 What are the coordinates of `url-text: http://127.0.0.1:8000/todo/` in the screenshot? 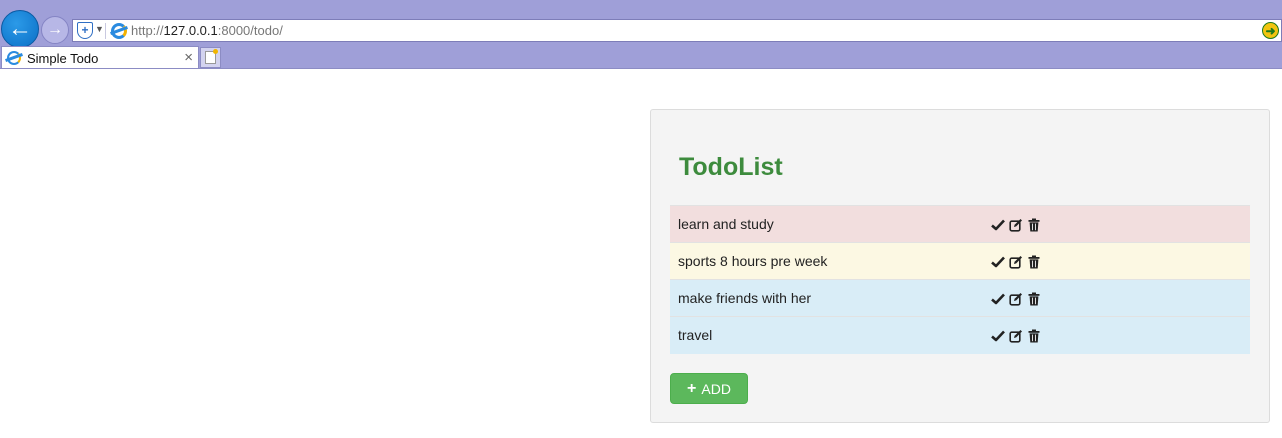 It's located at (207, 30).